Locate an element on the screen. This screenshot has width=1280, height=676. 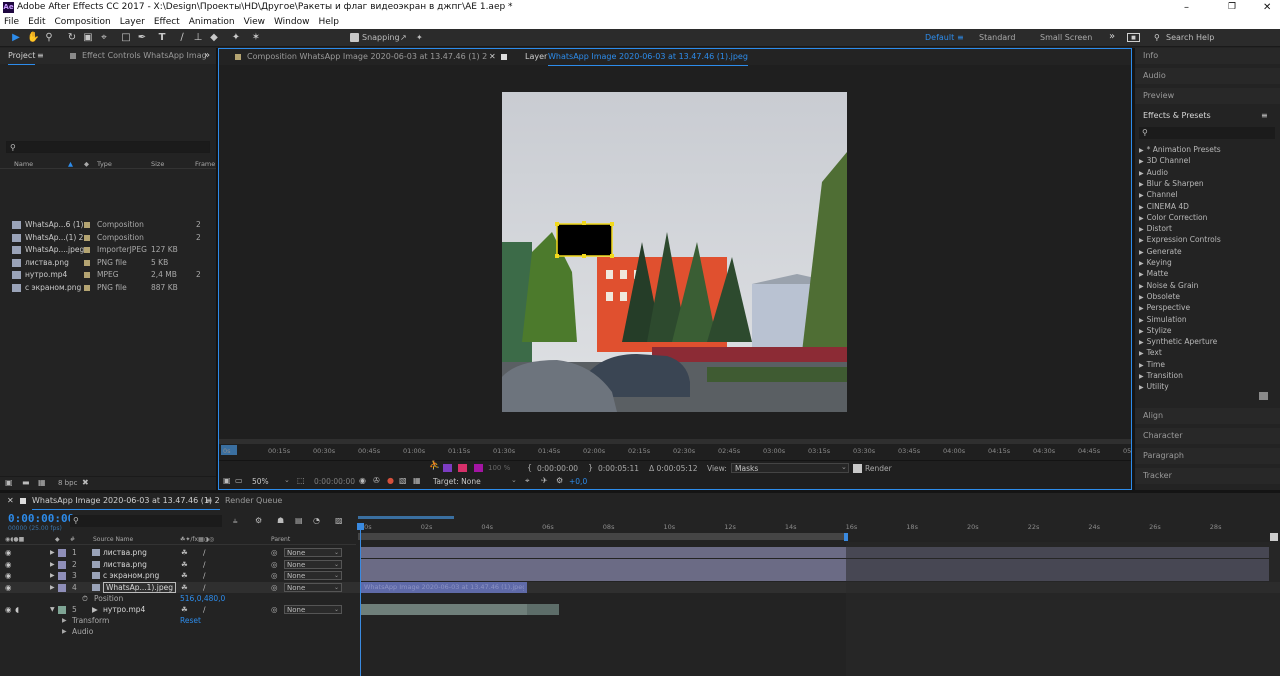
search-icon: ⚲ is located at coordinates (1157, 38).